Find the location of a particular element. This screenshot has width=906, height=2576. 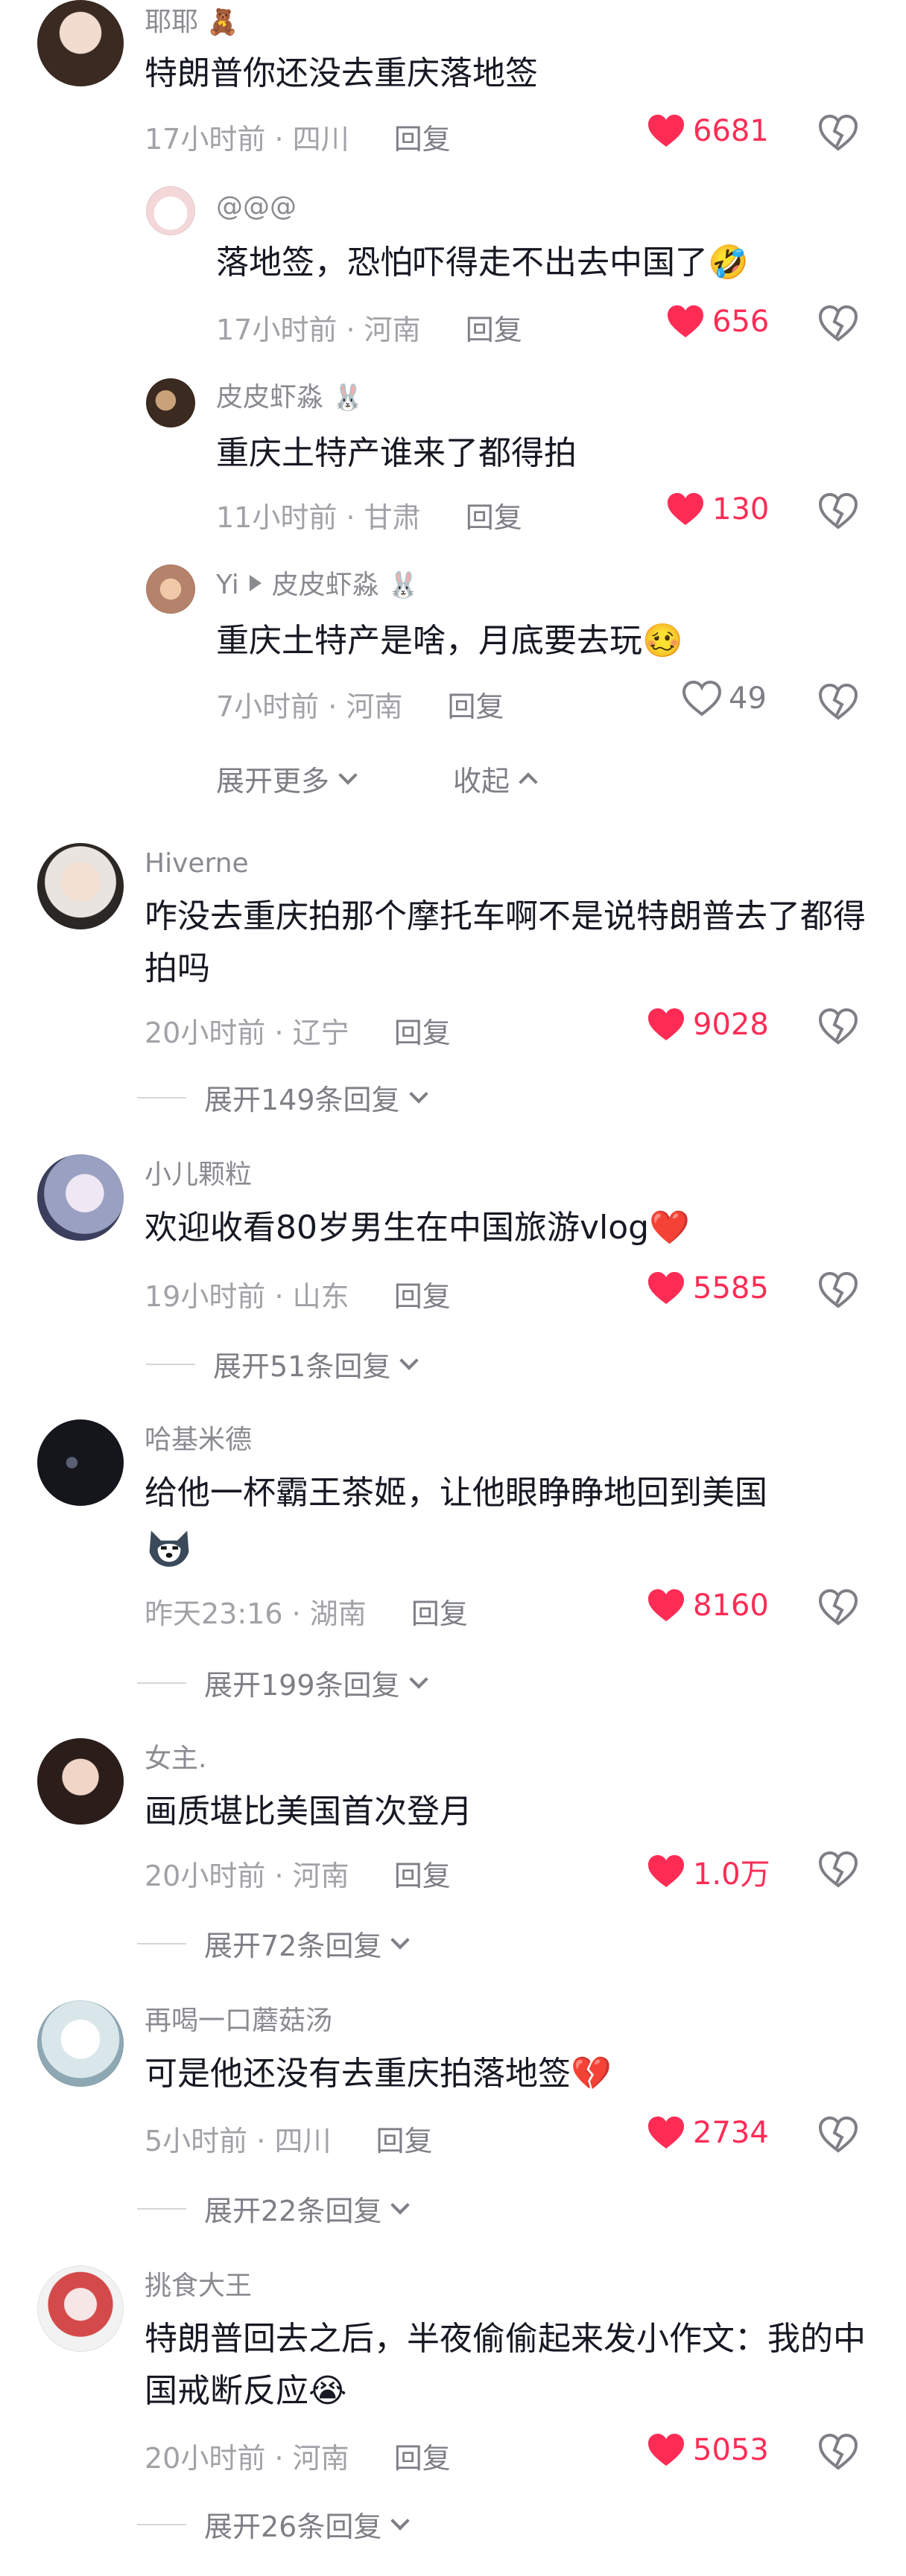

like-button: 130 is located at coordinates (717, 509).